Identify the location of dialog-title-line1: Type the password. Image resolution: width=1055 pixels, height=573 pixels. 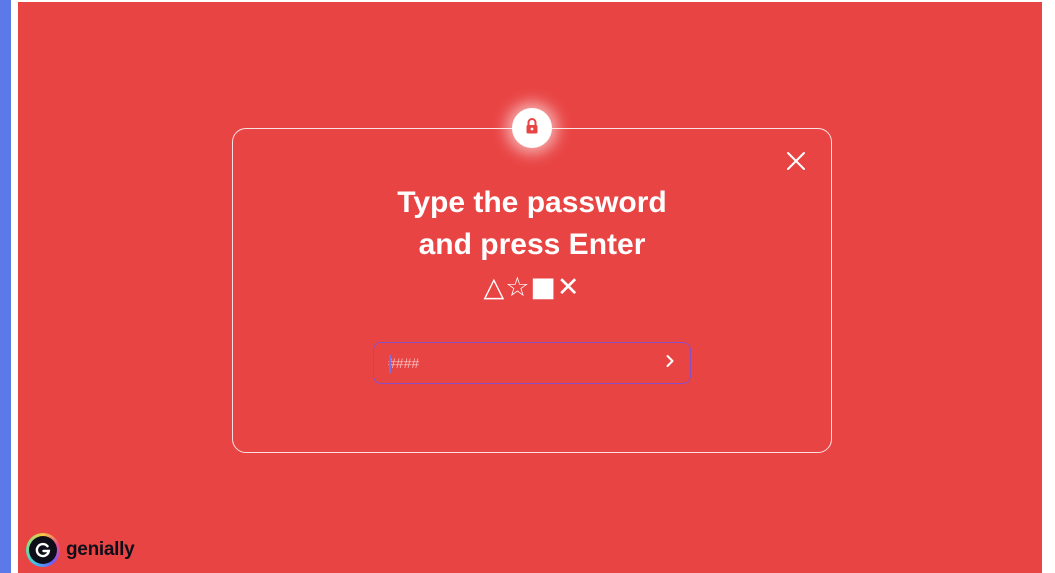
(532, 202).